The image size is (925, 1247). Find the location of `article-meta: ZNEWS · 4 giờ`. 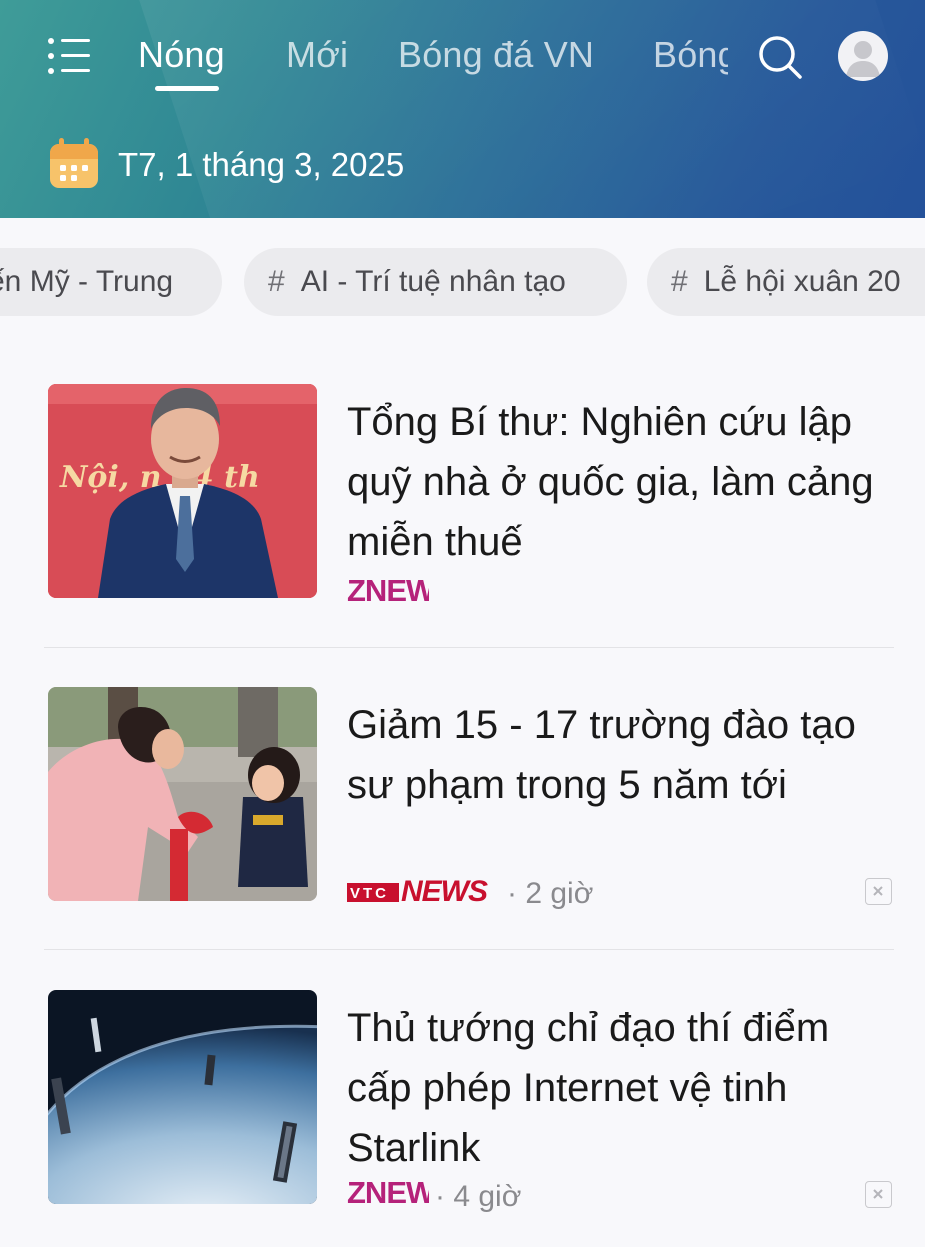

article-meta: ZNEWS · 4 giờ is located at coordinates (477, 1195).